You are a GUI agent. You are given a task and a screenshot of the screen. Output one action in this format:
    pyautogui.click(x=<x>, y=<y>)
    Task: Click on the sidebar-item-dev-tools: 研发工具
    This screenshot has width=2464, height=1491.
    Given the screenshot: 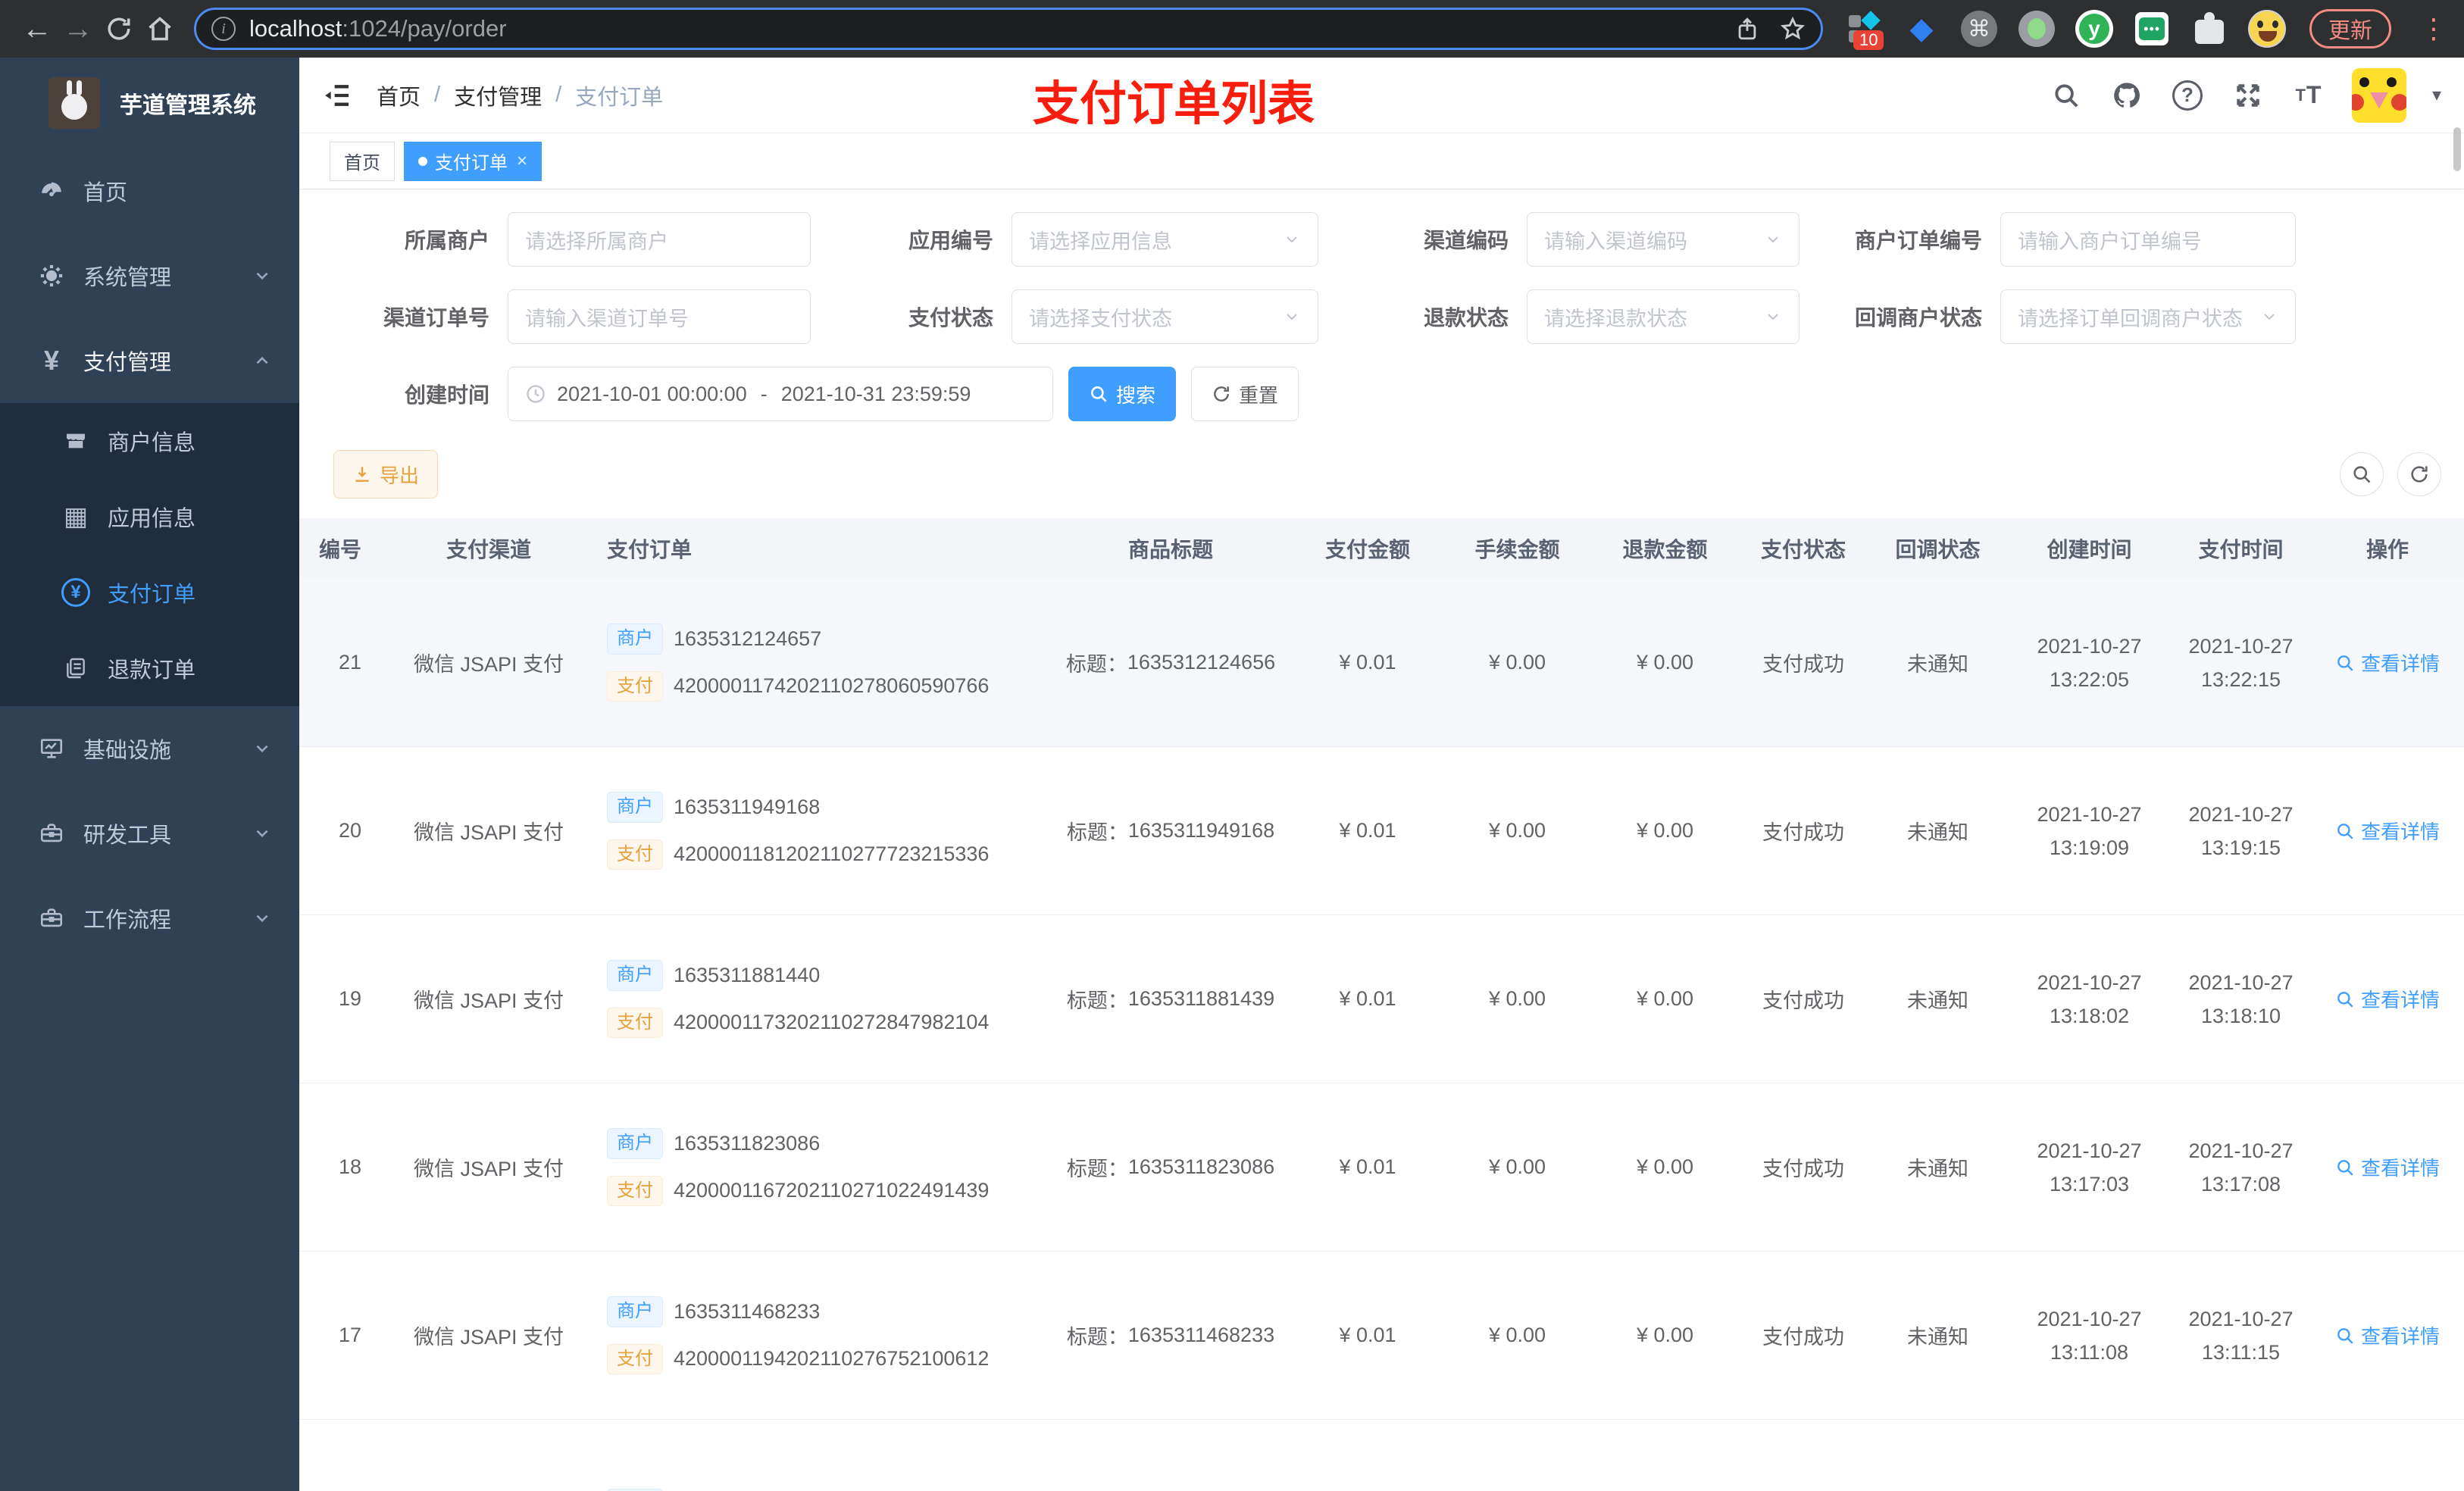 What is the action you would take?
    pyautogui.click(x=149, y=833)
    